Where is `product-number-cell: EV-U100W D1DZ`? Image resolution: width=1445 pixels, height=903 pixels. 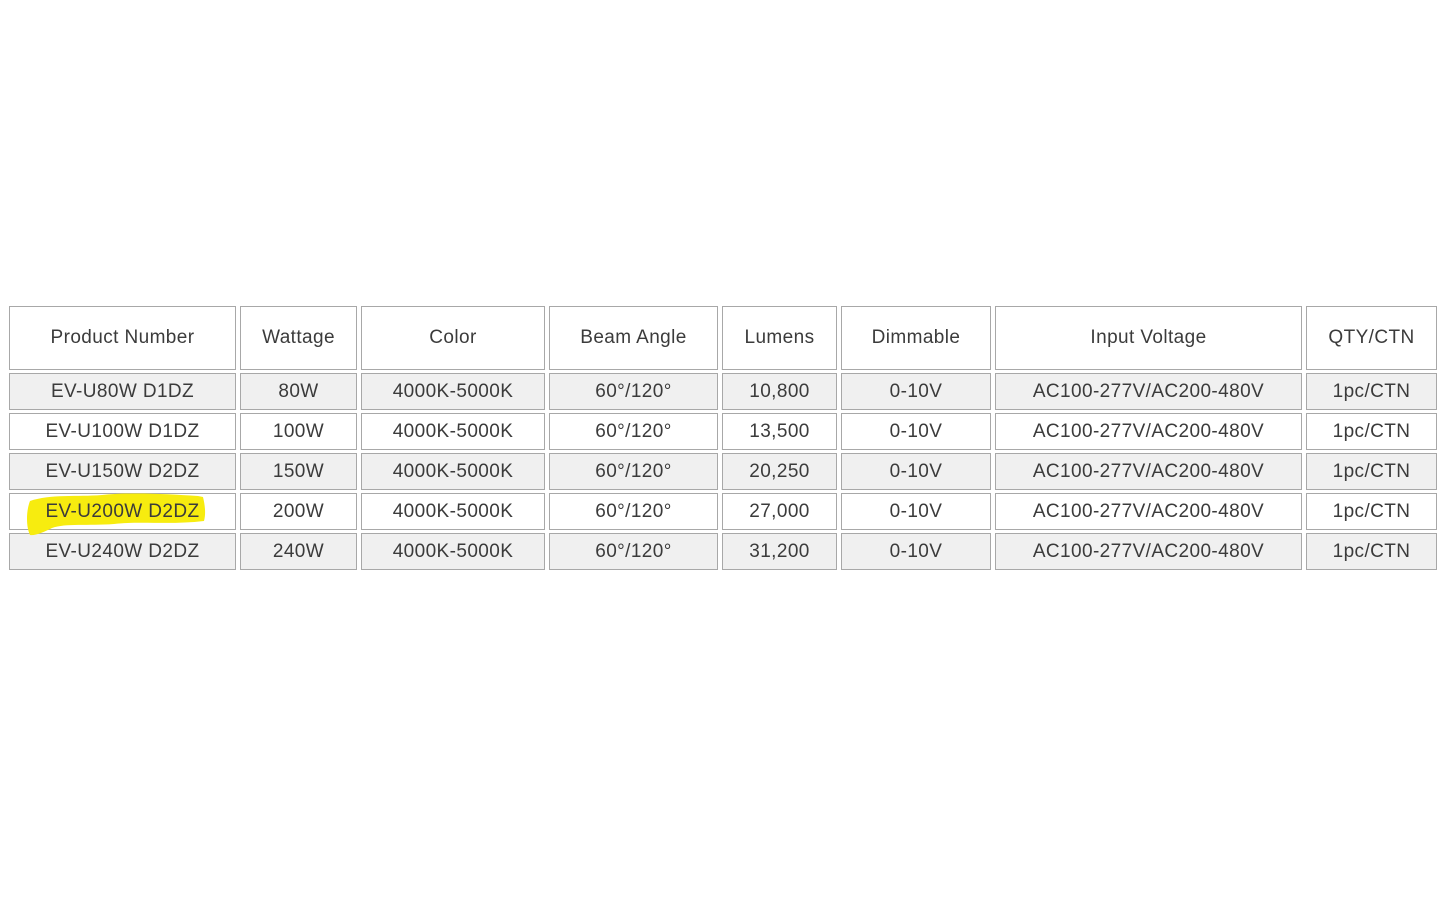 product-number-cell: EV-U100W D1DZ is located at coordinates (122, 431).